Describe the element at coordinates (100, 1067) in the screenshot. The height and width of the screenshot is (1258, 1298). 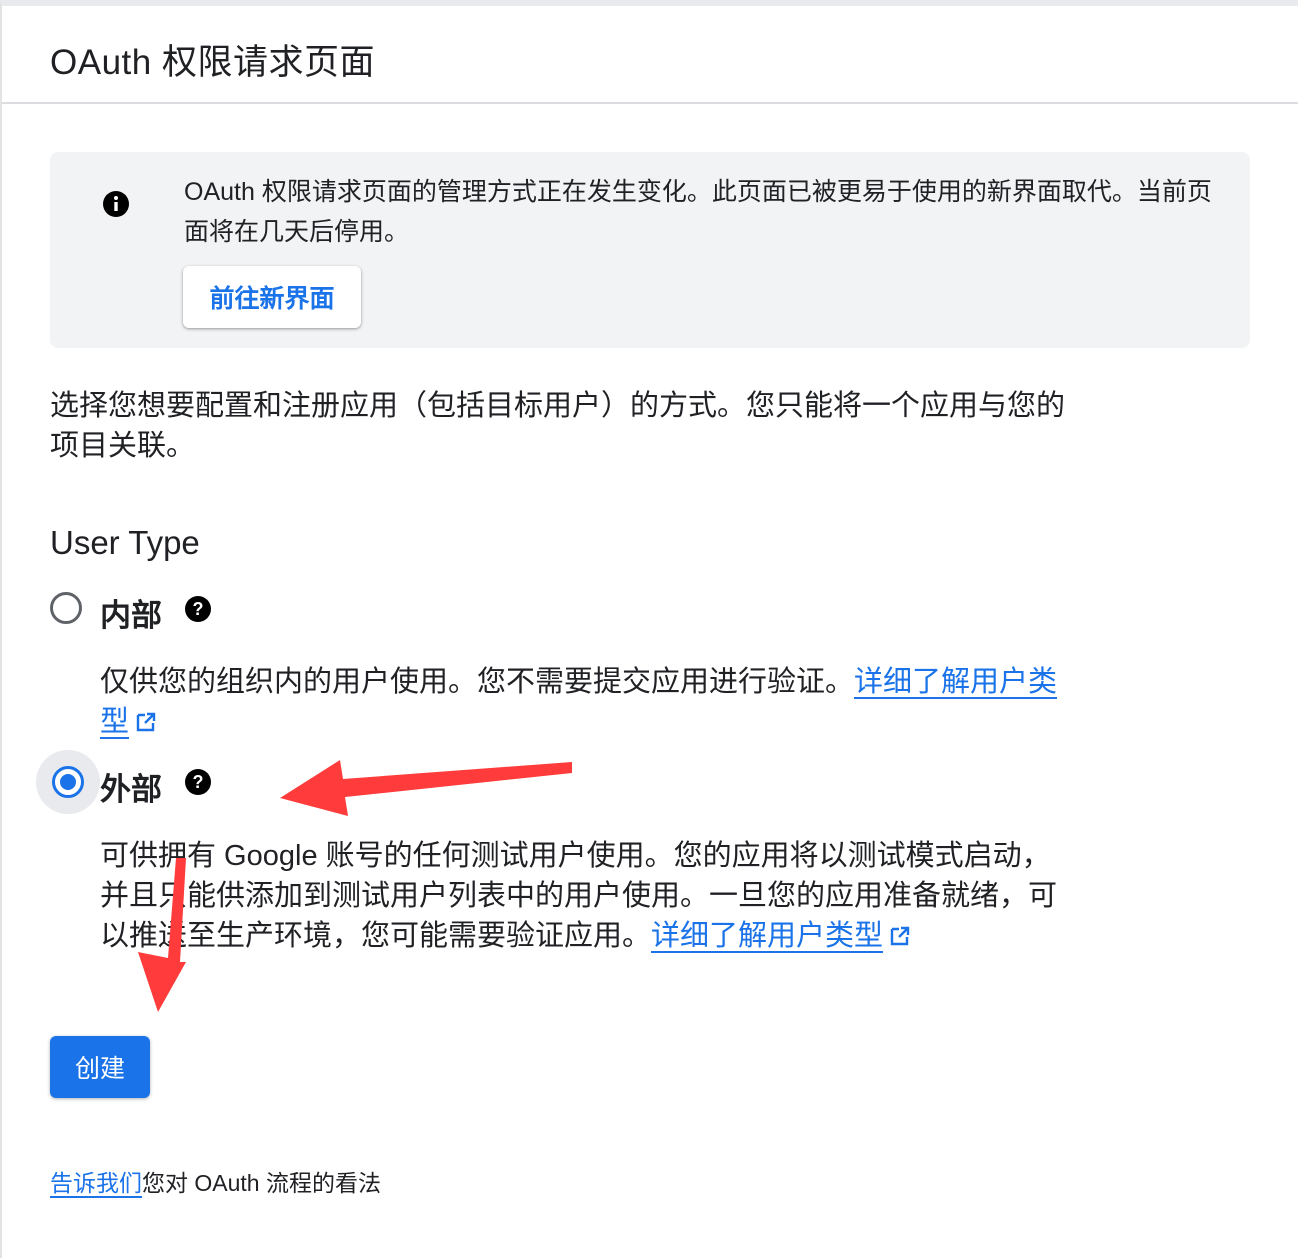
I see `create-button: 创建` at that location.